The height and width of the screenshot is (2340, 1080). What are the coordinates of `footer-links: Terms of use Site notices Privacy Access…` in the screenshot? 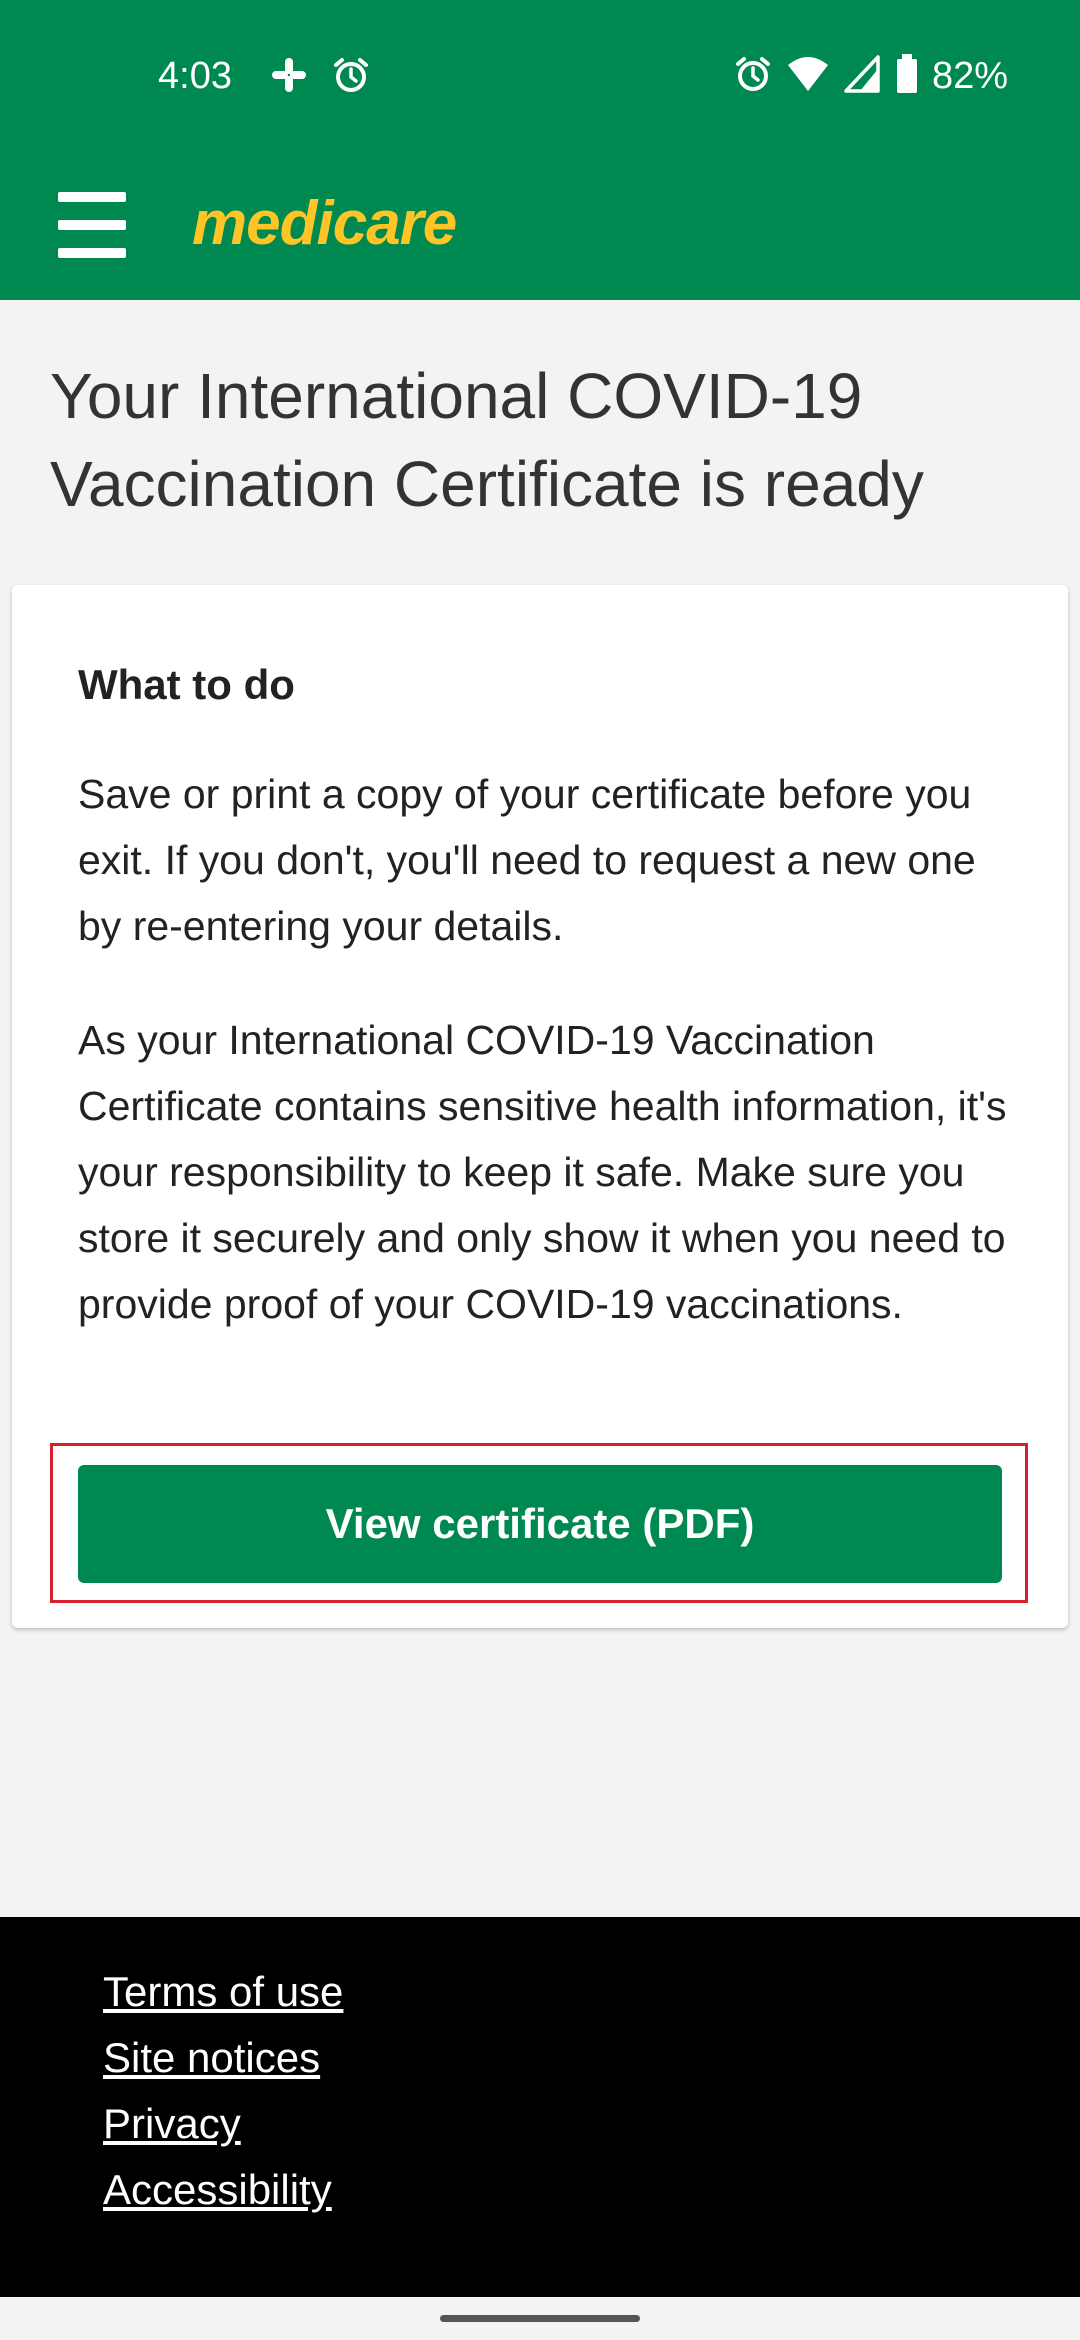 It's located at (223, 2091).